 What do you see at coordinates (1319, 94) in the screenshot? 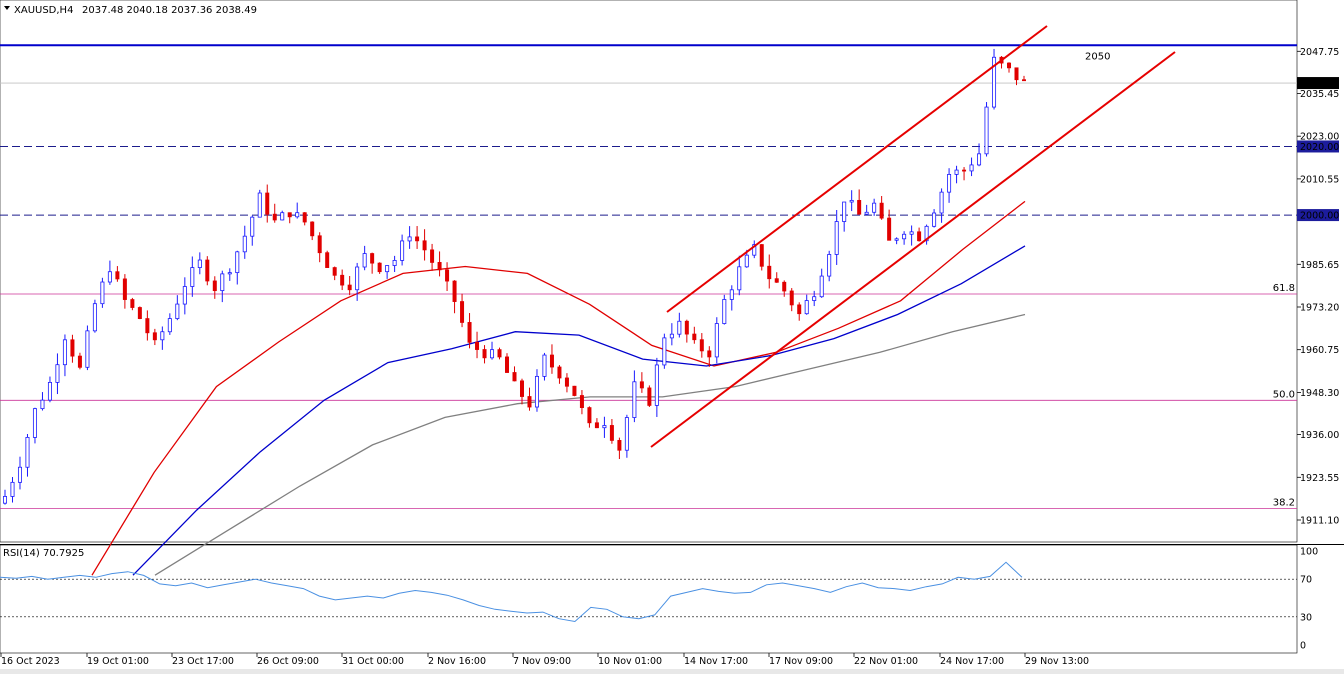
I see `y-tick-label: 2035.45` at bounding box center [1319, 94].